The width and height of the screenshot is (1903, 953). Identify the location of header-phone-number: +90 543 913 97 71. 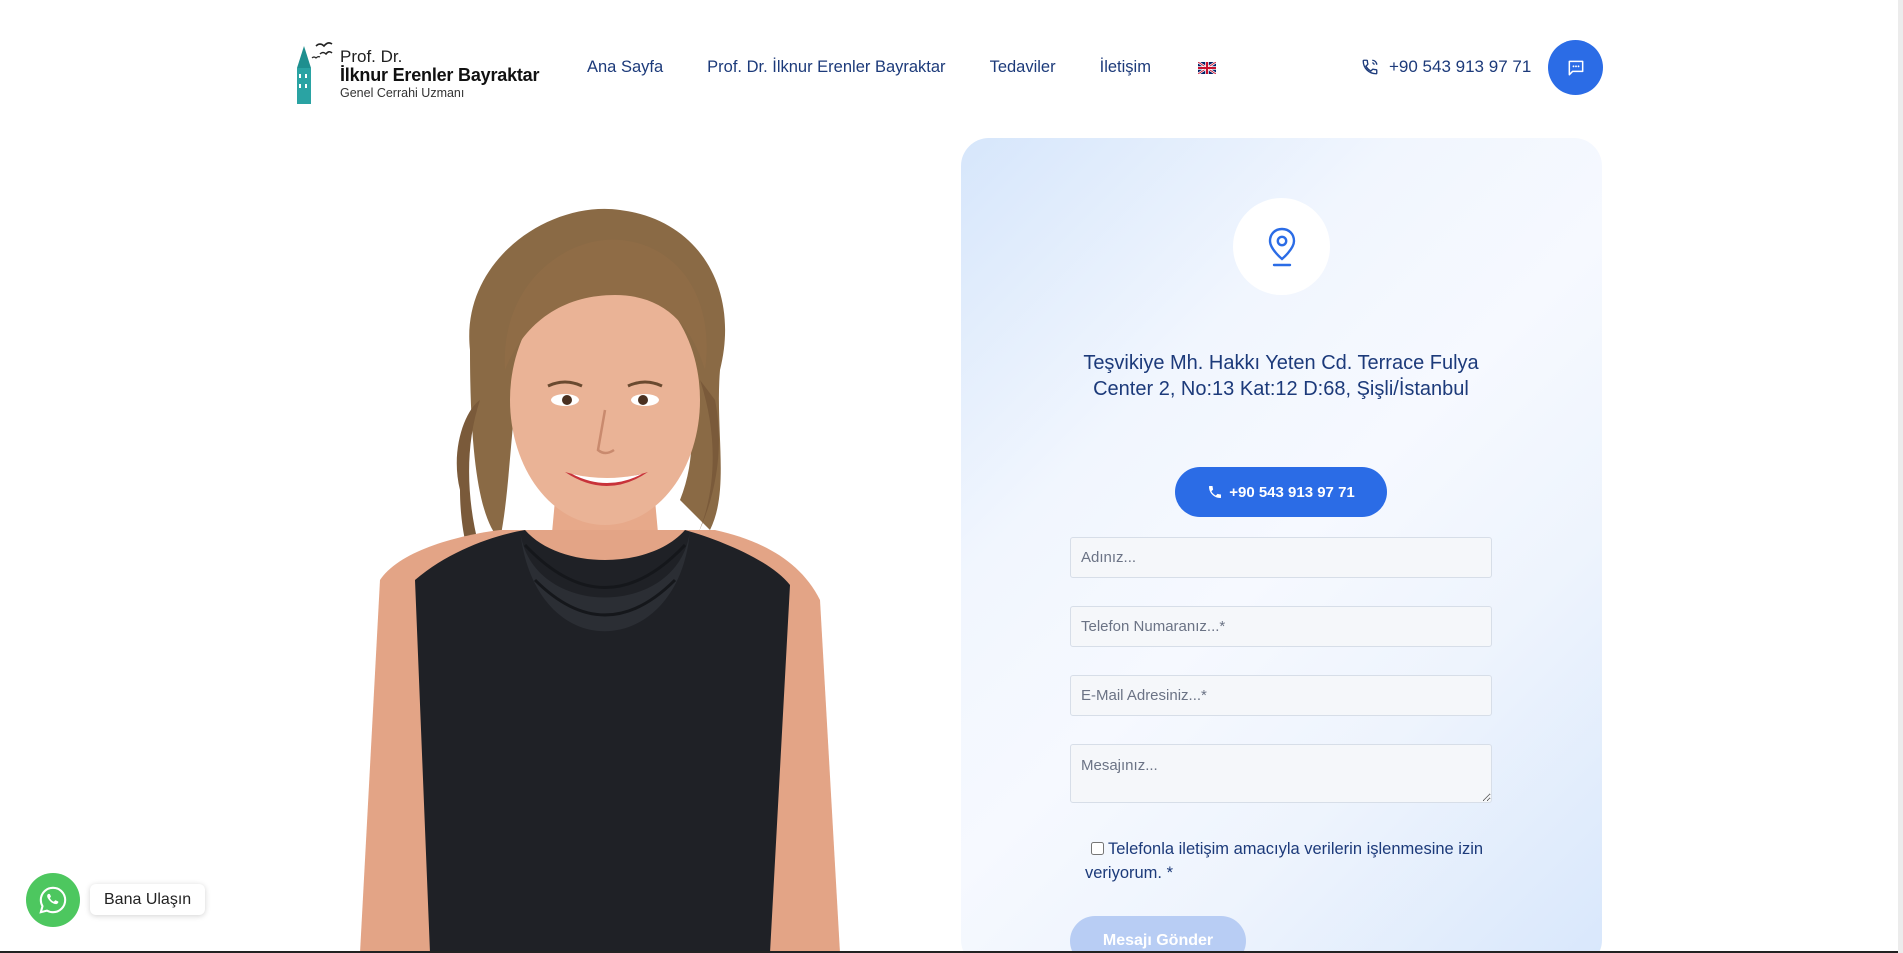
(1460, 66).